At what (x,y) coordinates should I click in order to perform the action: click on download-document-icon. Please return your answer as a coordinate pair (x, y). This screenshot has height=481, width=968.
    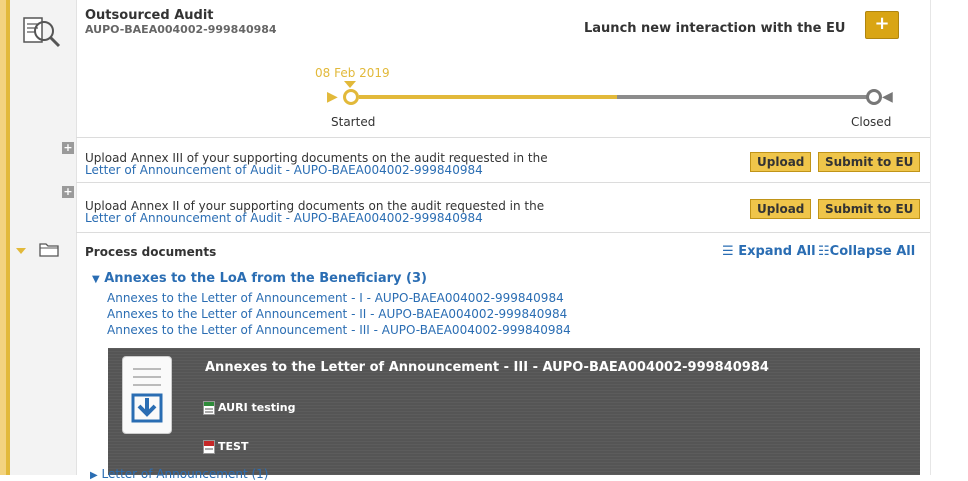
    Looking at the image, I should click on (147, 395).